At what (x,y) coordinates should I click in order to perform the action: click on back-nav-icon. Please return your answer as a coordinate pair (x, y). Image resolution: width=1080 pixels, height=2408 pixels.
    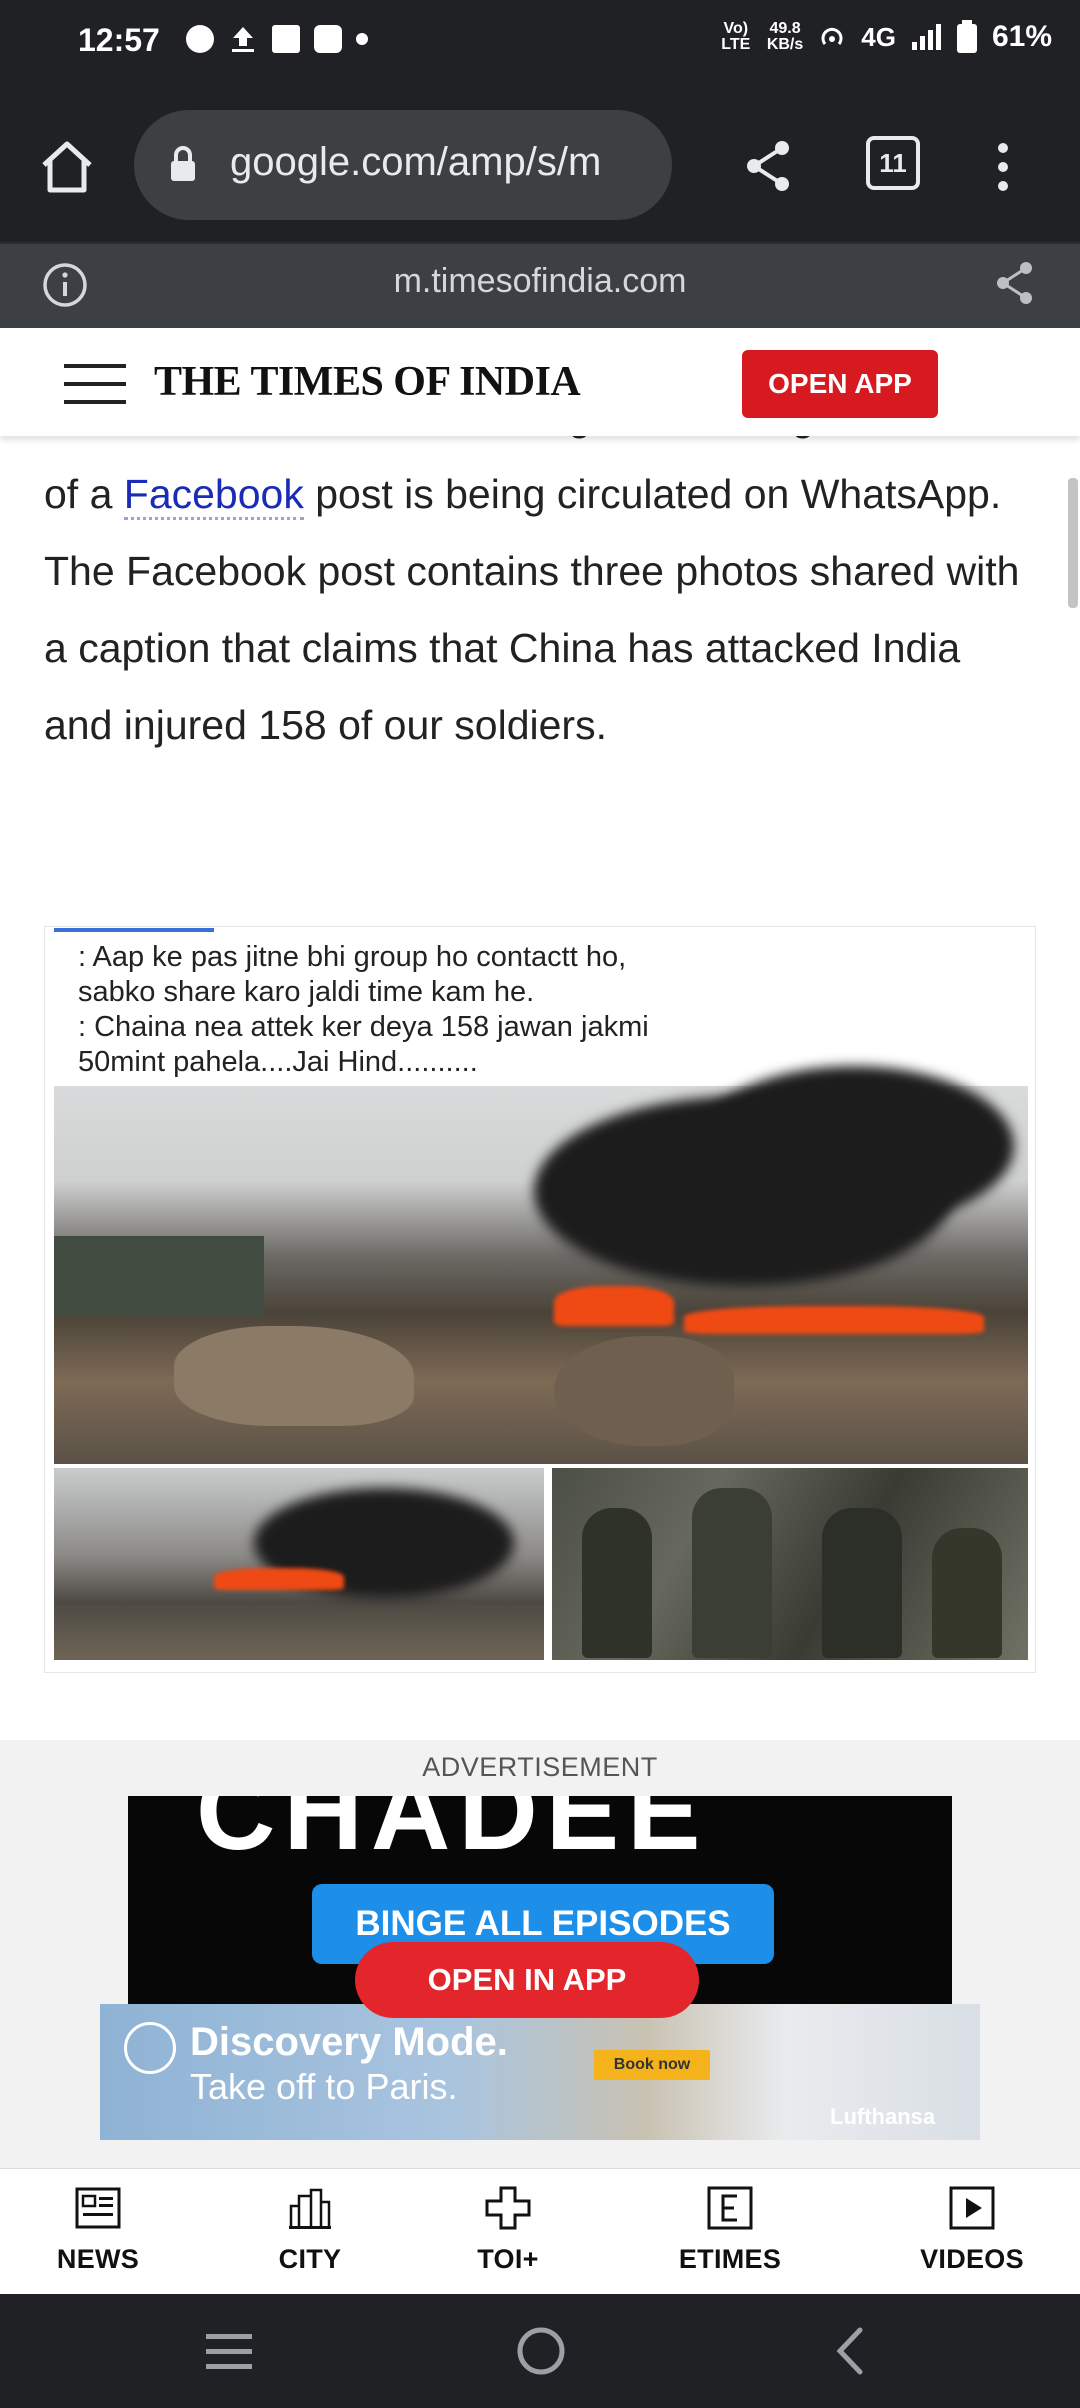
    Looking at the image, I should click on (850, 2351).